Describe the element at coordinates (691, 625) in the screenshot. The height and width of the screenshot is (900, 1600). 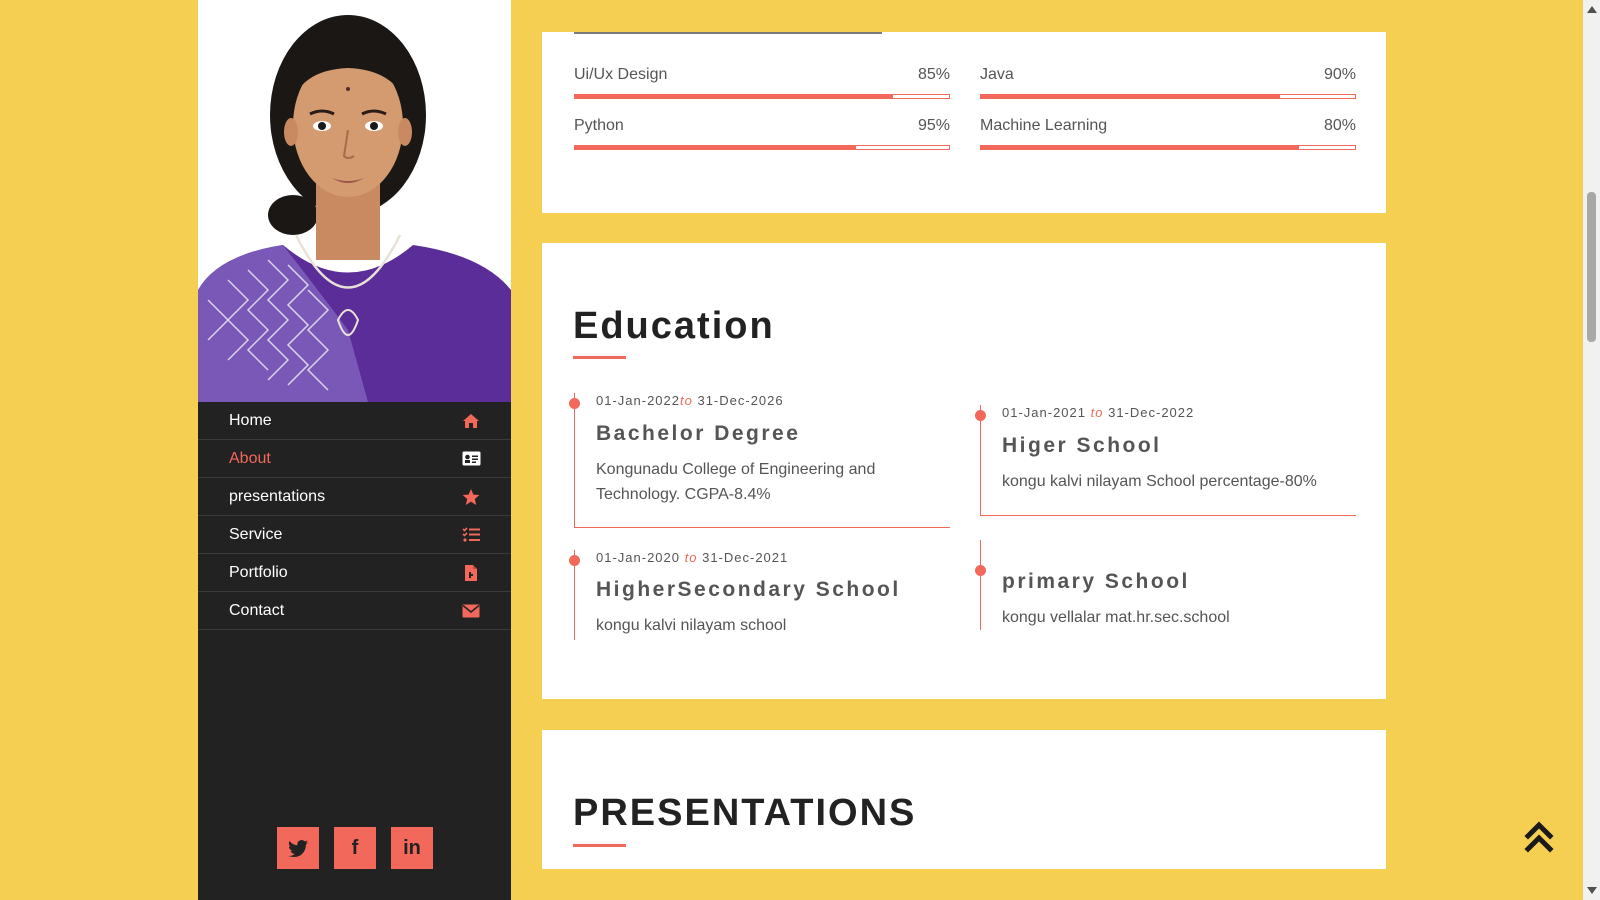
I see `education-desc: kongu kalvi nilayam school` at that location.